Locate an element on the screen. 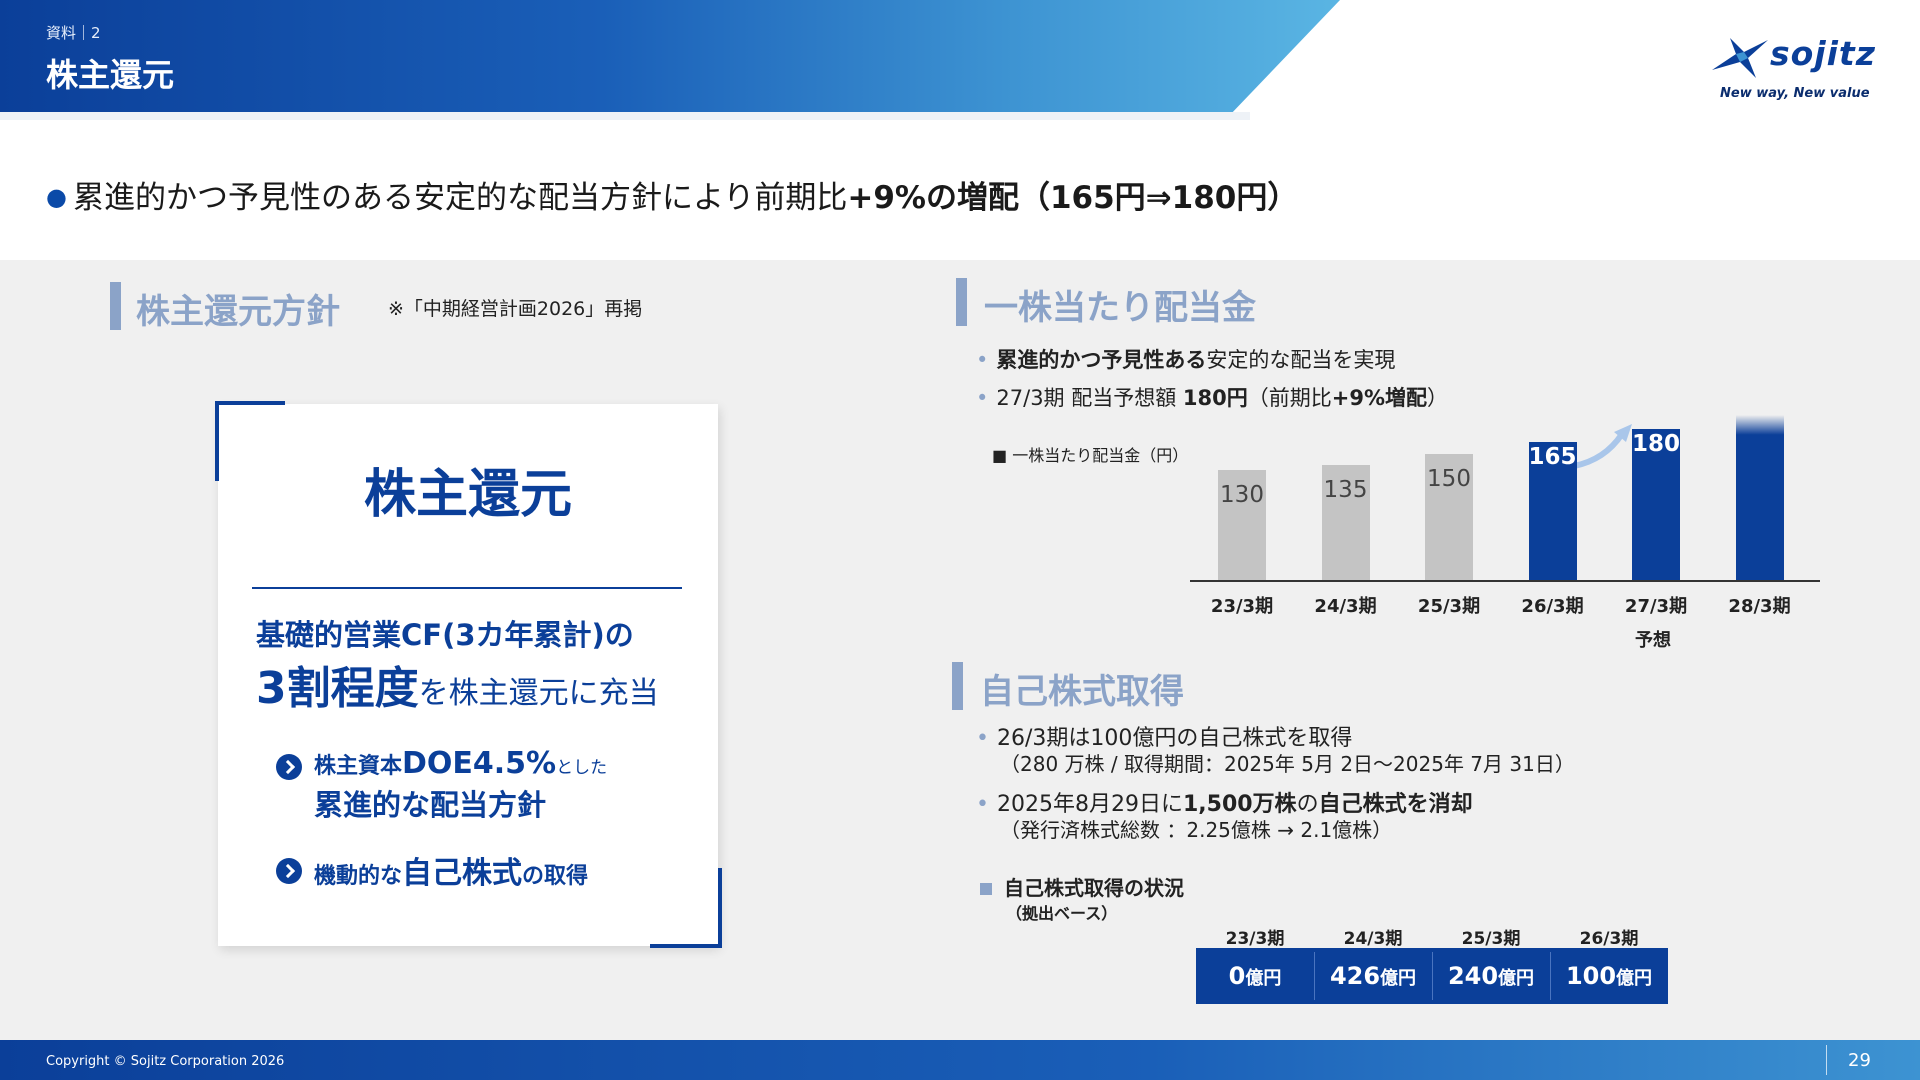  table-cell: 240億円 is located at coordinates (1491, 976).